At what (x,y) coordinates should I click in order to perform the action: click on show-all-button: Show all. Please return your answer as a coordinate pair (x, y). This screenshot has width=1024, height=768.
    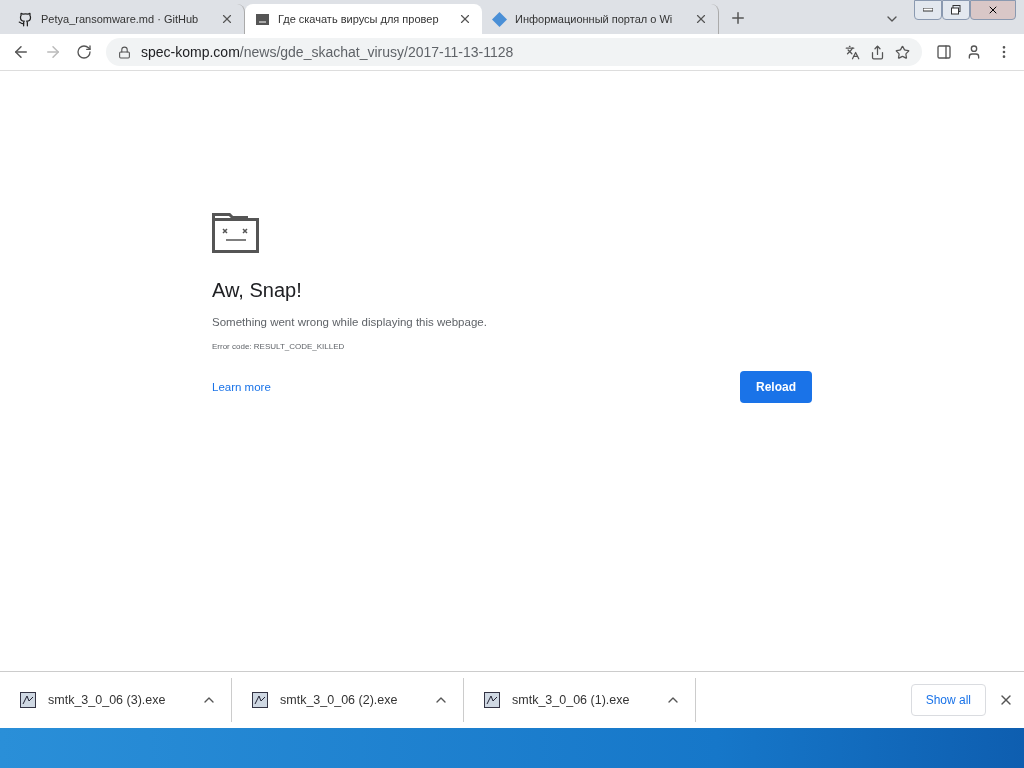
    Looking at the image, I should click on (948, 700).